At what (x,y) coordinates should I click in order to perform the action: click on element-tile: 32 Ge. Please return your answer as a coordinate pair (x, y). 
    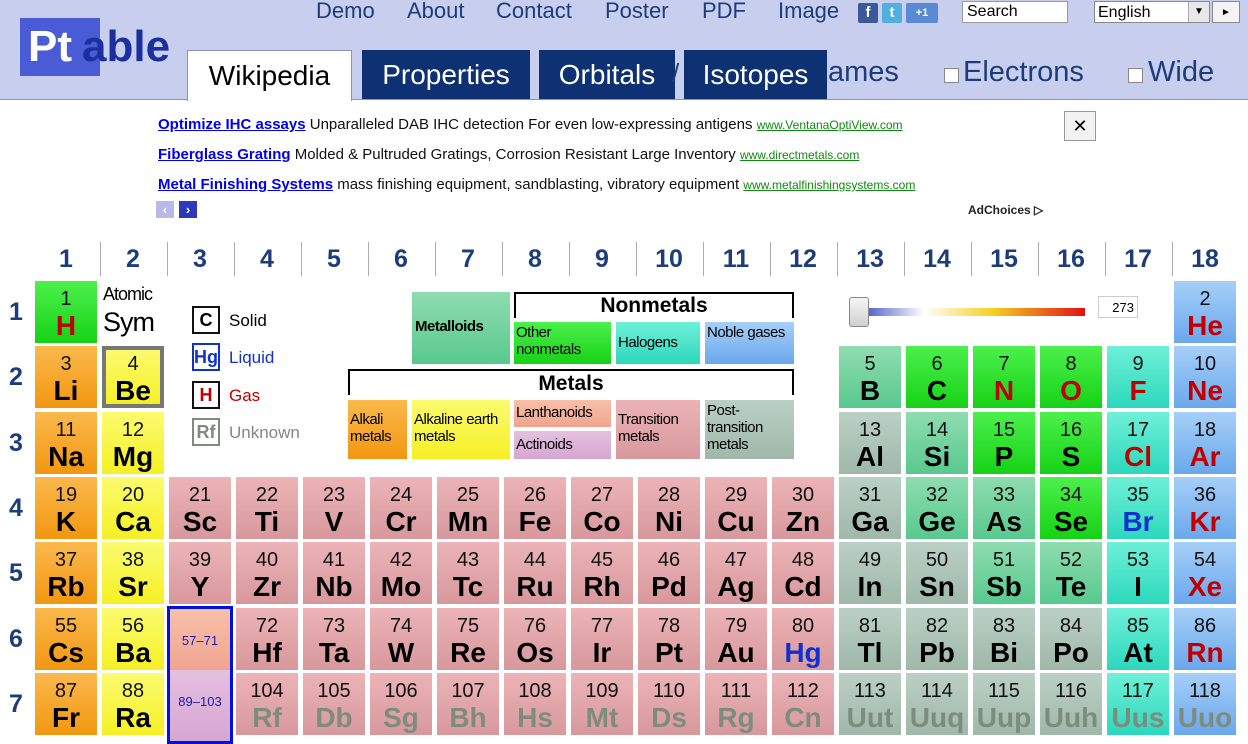
    Looking at the image, I should click on (937, 508).